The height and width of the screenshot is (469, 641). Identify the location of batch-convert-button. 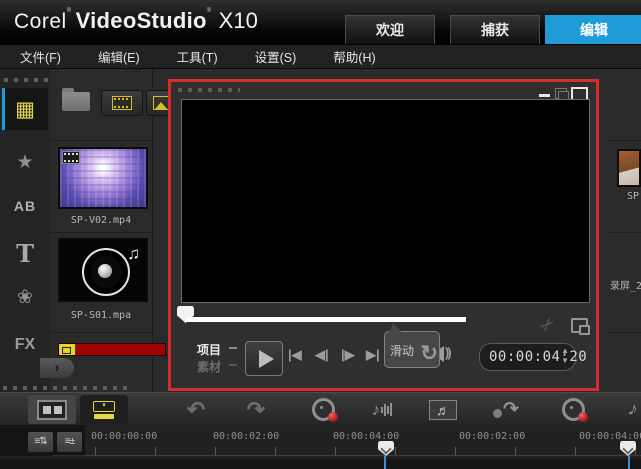
(573, 409).